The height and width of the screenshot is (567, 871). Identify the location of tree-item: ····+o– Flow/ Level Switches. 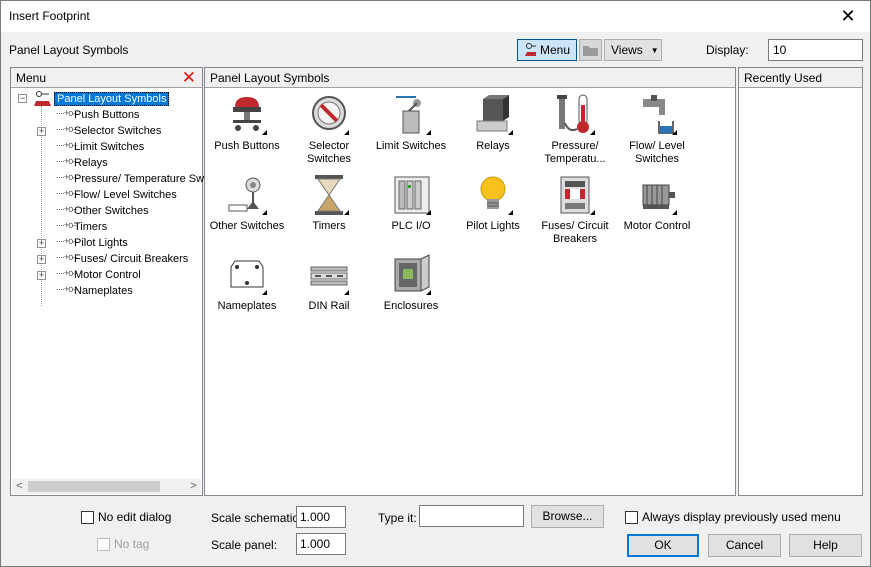
(106, 196).